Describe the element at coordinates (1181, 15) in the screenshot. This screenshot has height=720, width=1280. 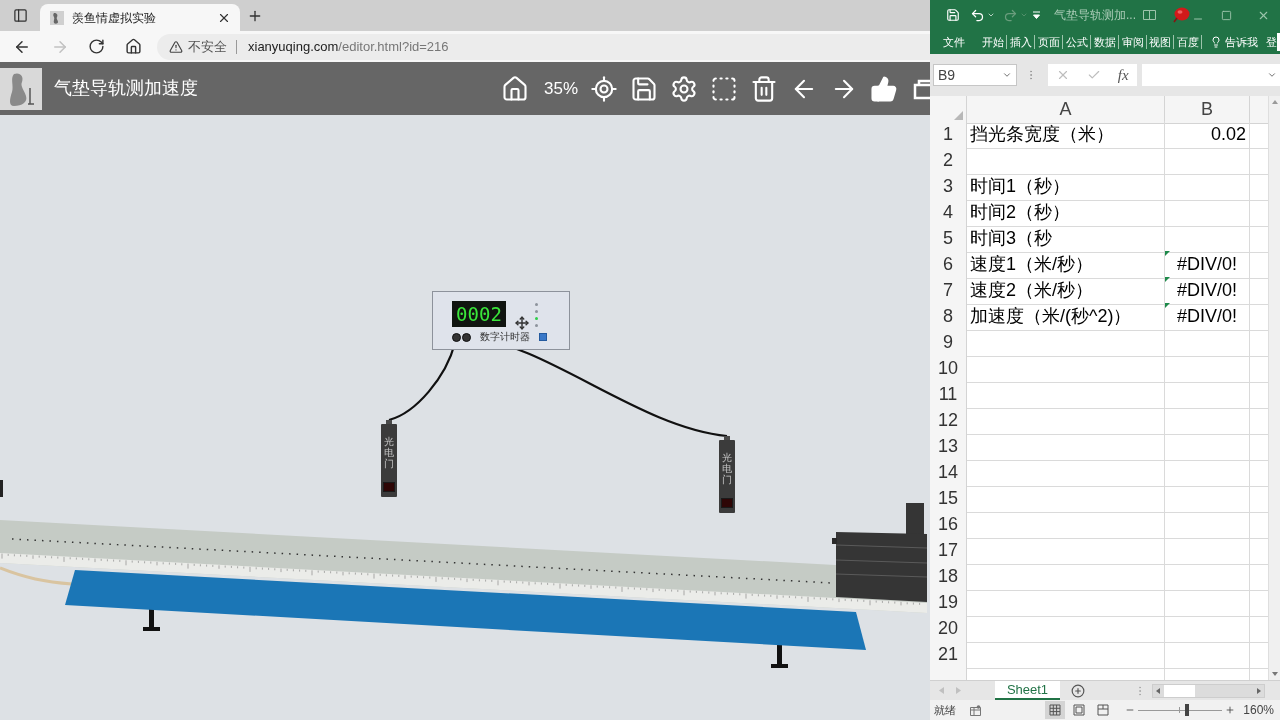
I see `pin-icon` at that location.